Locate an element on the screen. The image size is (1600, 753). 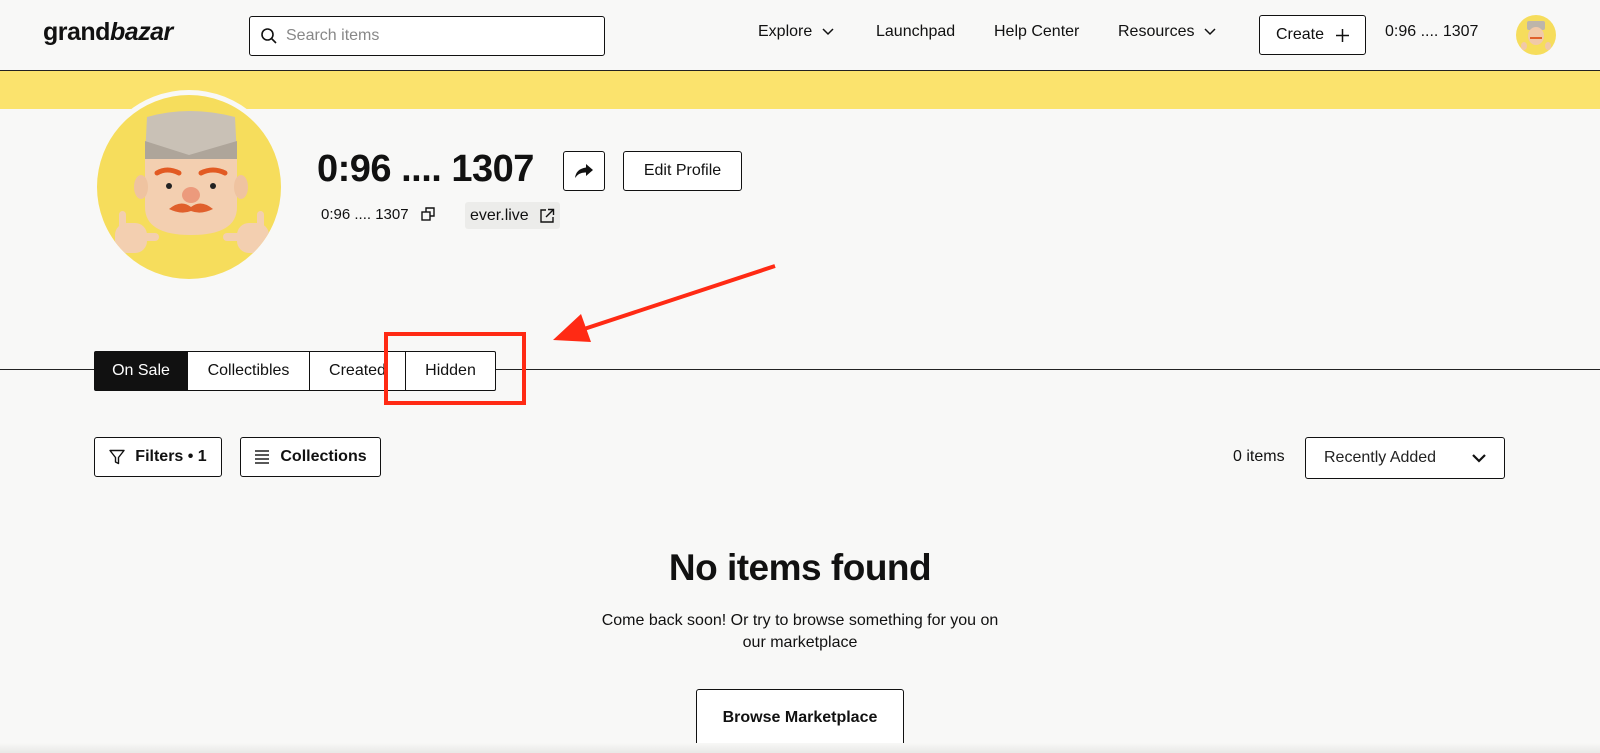
copy-icon is located at coordinates (428, 214).